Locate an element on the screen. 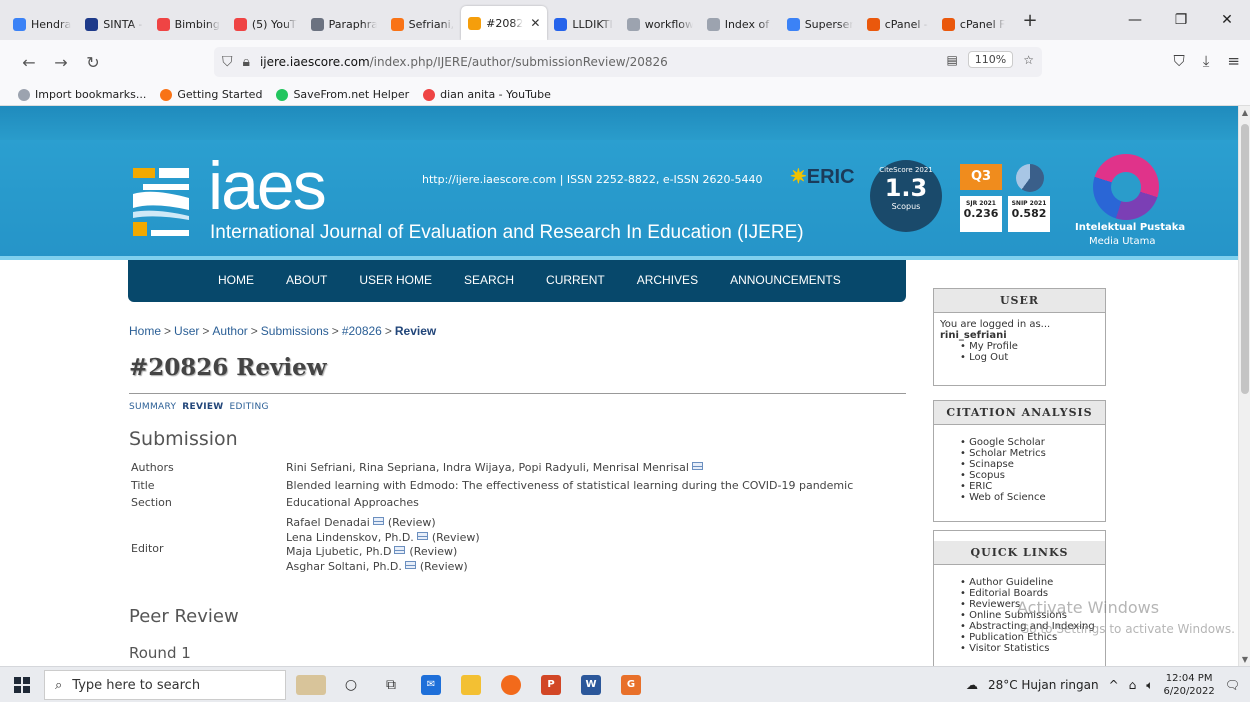  forward-button: → is located at coordinates (61, 62).